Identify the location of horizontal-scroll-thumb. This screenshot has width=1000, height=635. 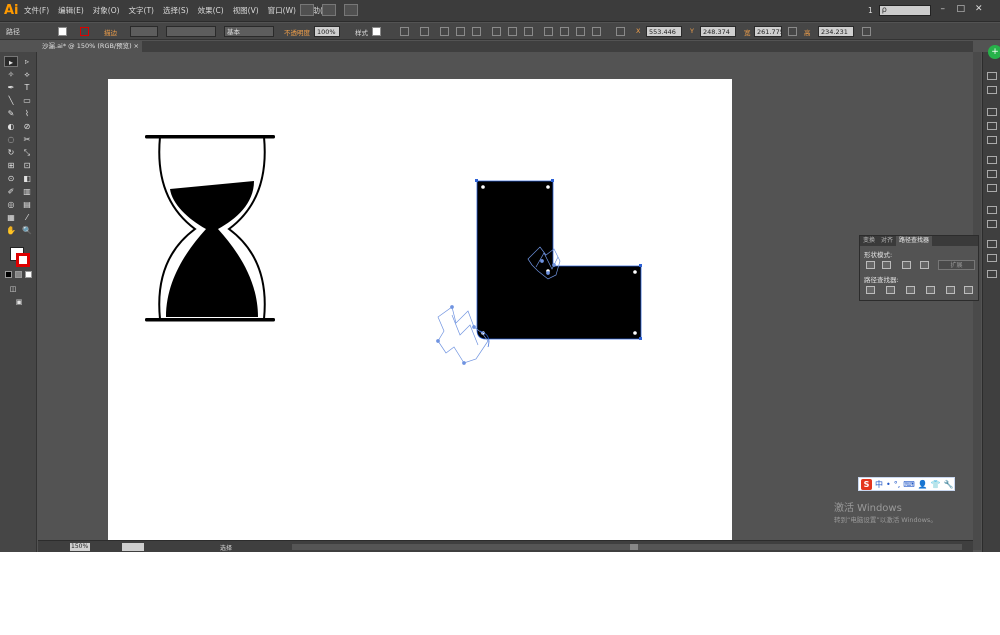
(634, 547).